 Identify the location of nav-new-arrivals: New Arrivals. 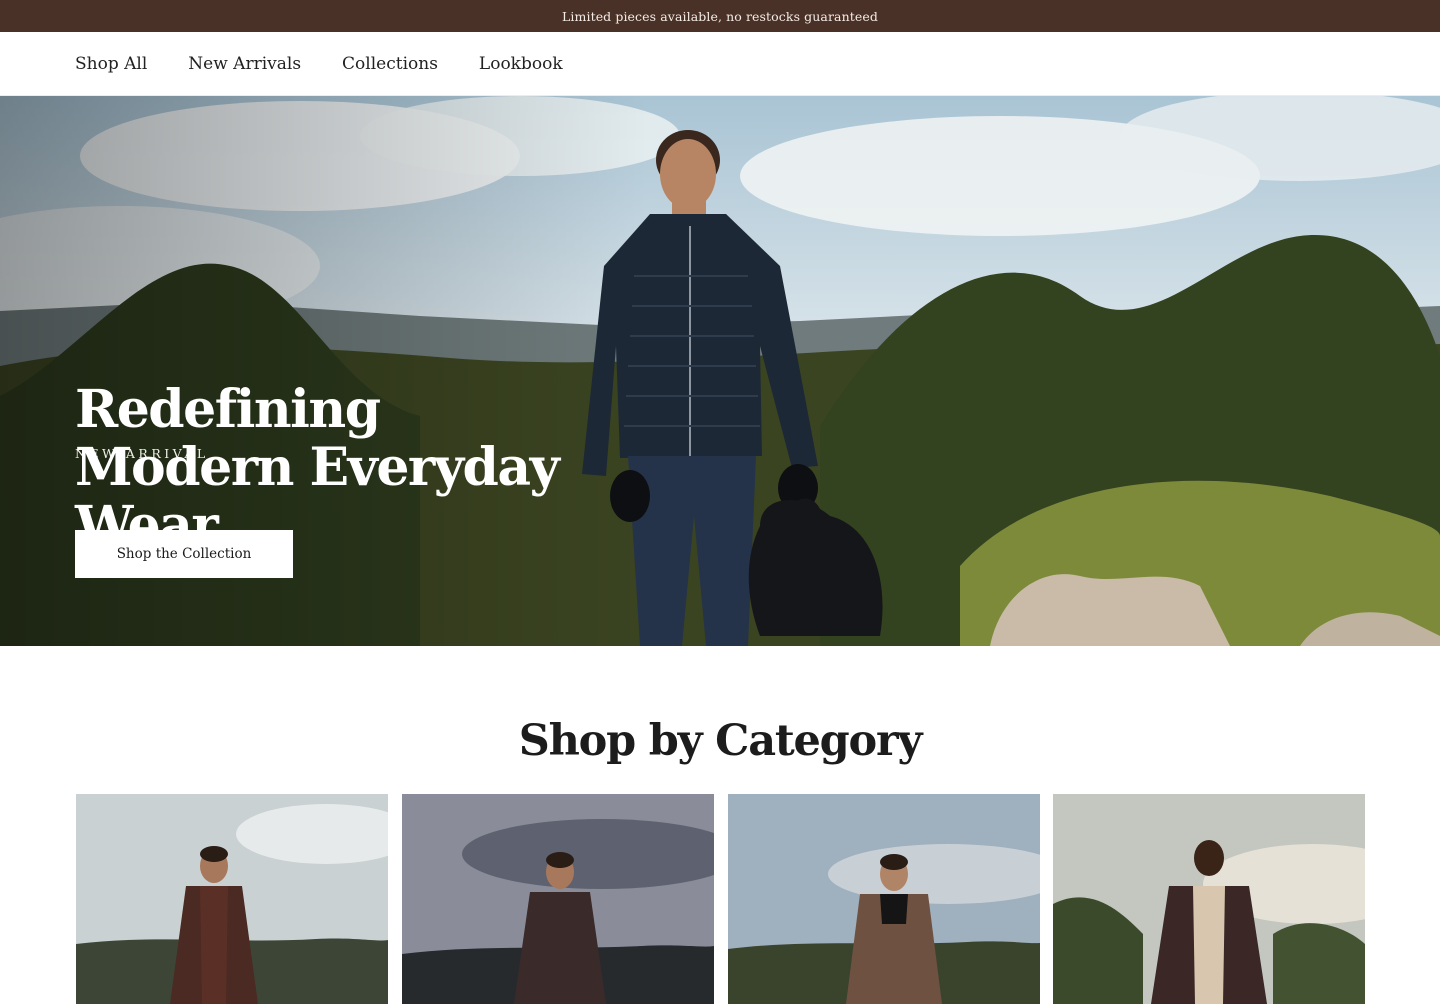
(244, 64).